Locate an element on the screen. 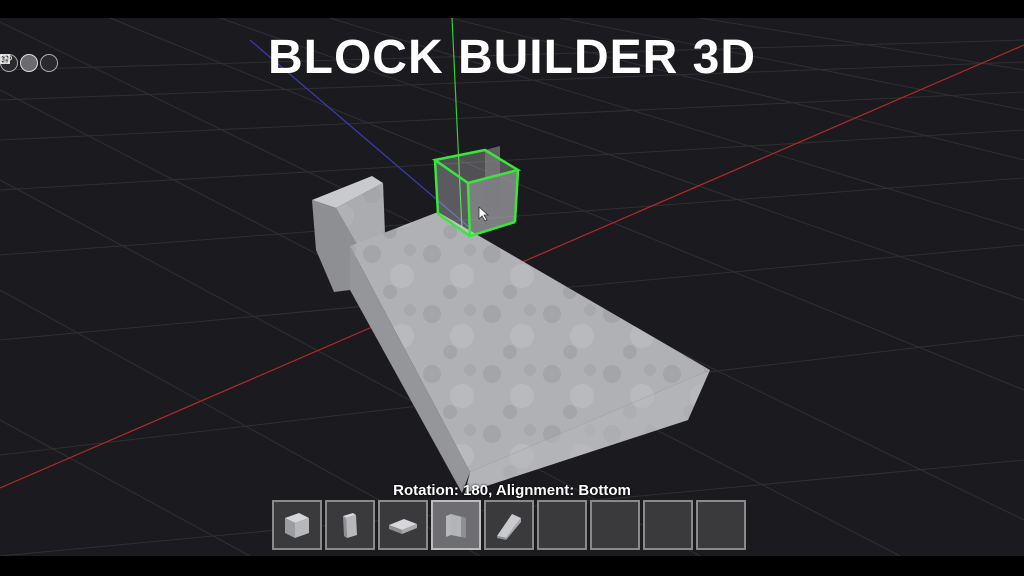  game-title: BLOCK BUILDER 3D is located at coordinates (511, 57).